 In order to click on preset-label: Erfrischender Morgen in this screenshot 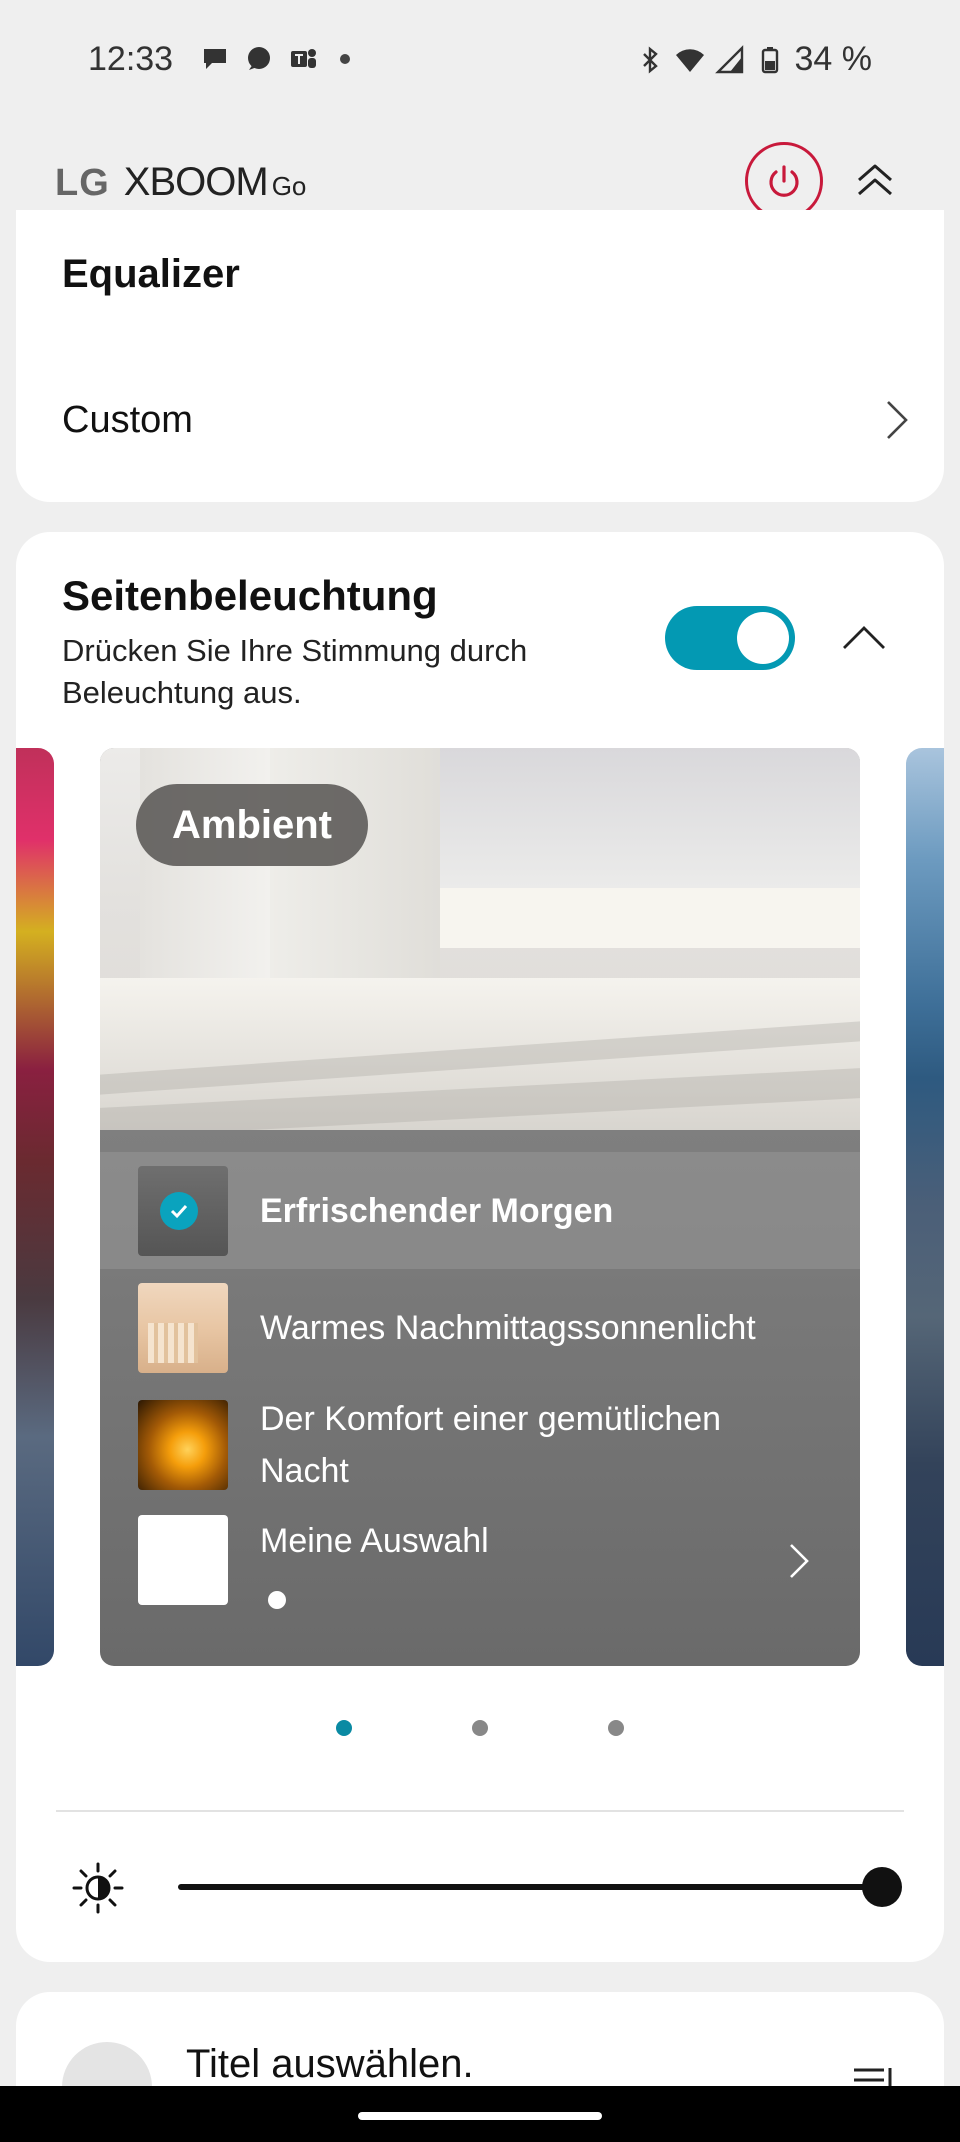, I will do `click(437, 1210)`.